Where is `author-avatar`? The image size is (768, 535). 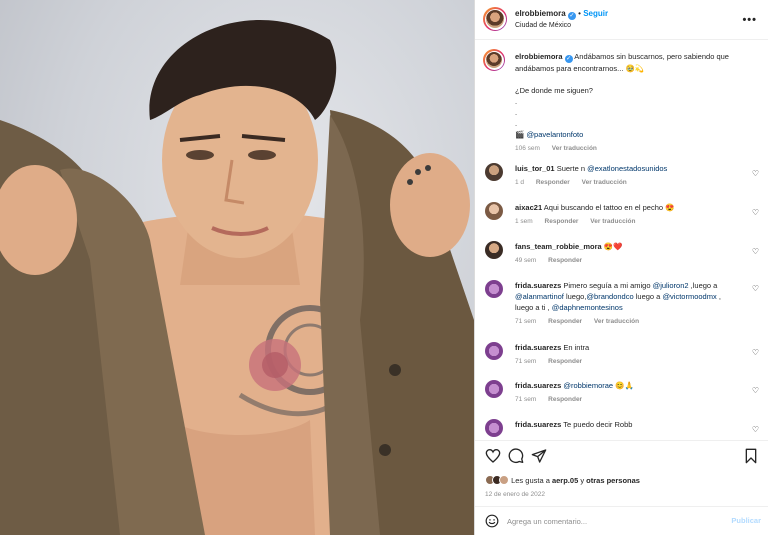 author-avatar is located at coordinates (495, 19).